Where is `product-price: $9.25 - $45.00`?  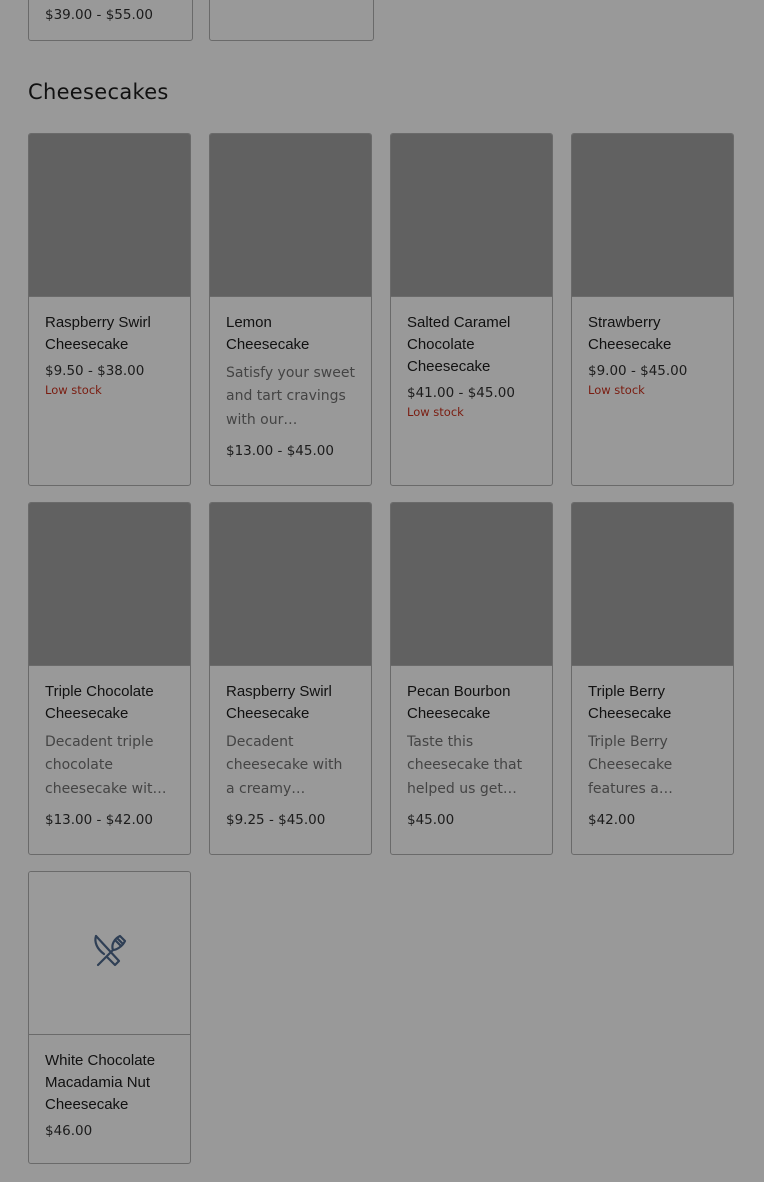 product-price: $9.25 - $45.00 is located at coordinates (276, 819).